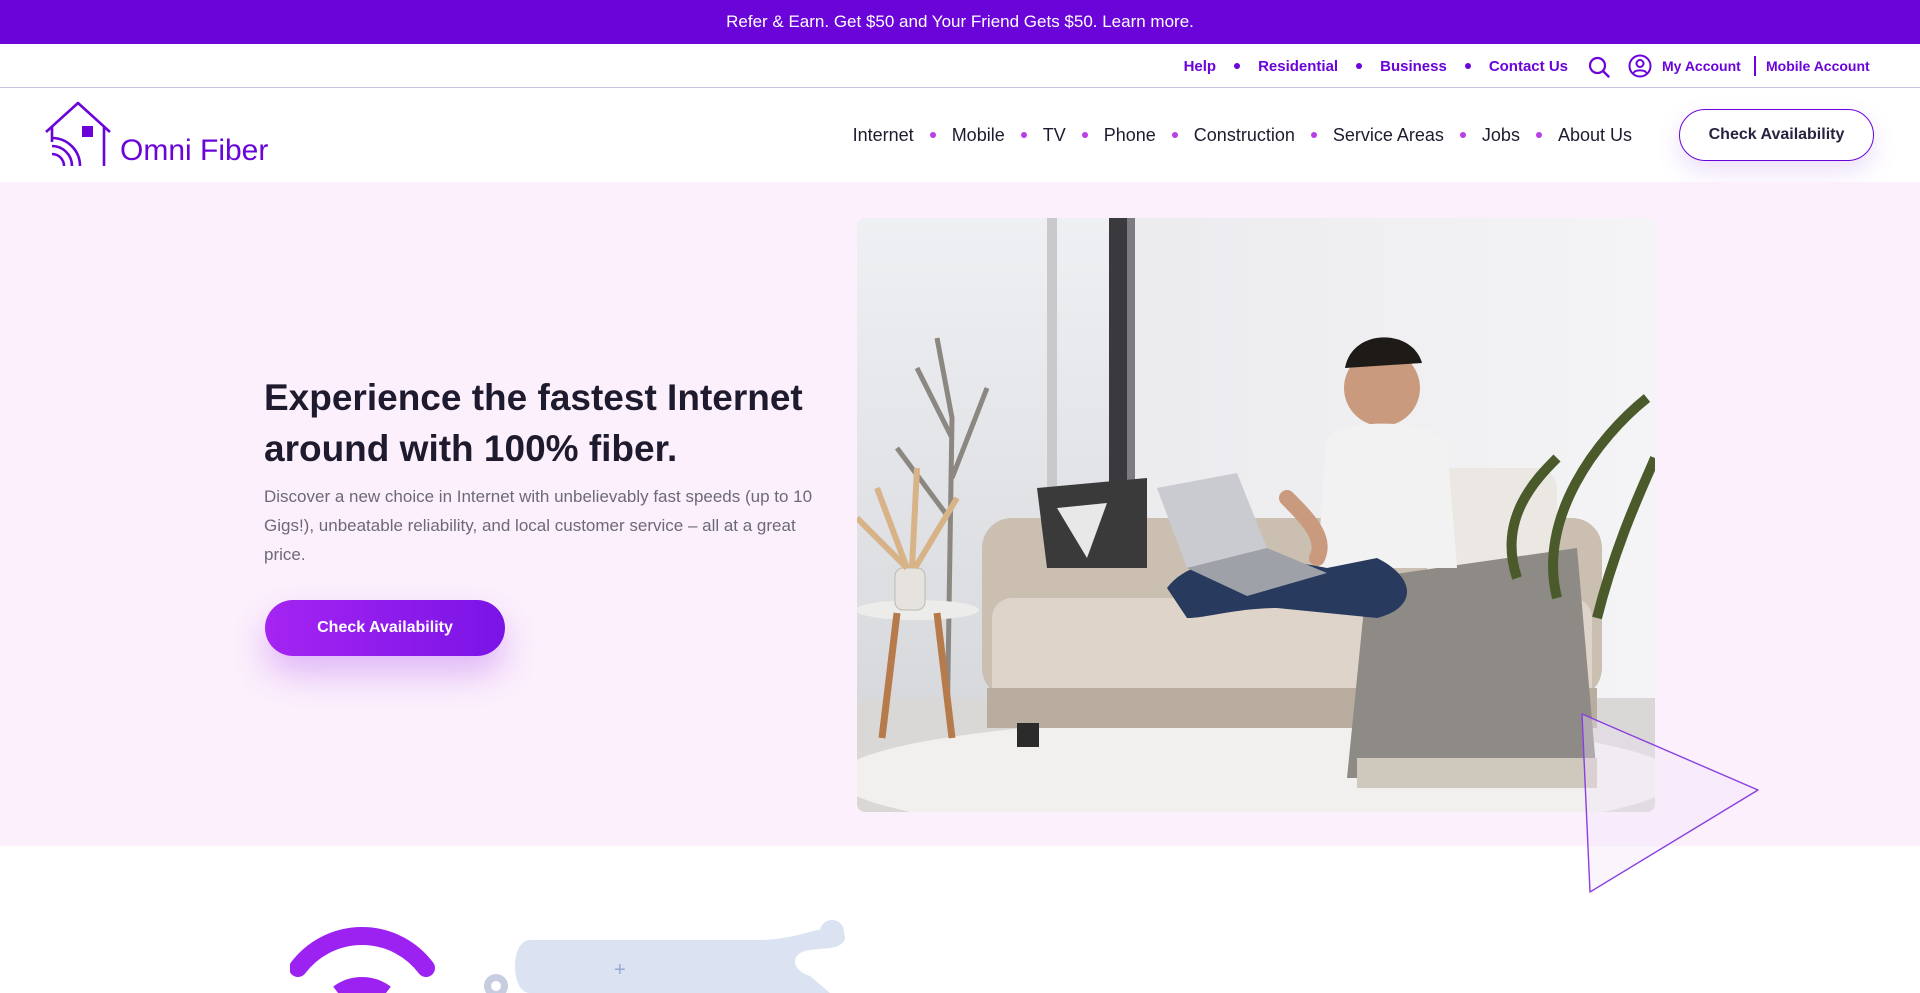 This screenshot has height=993, width=1920. Describe the element at coordinates (978, 135) in the screenshot. I see `nav-item-mobile: Mobile` at that location.